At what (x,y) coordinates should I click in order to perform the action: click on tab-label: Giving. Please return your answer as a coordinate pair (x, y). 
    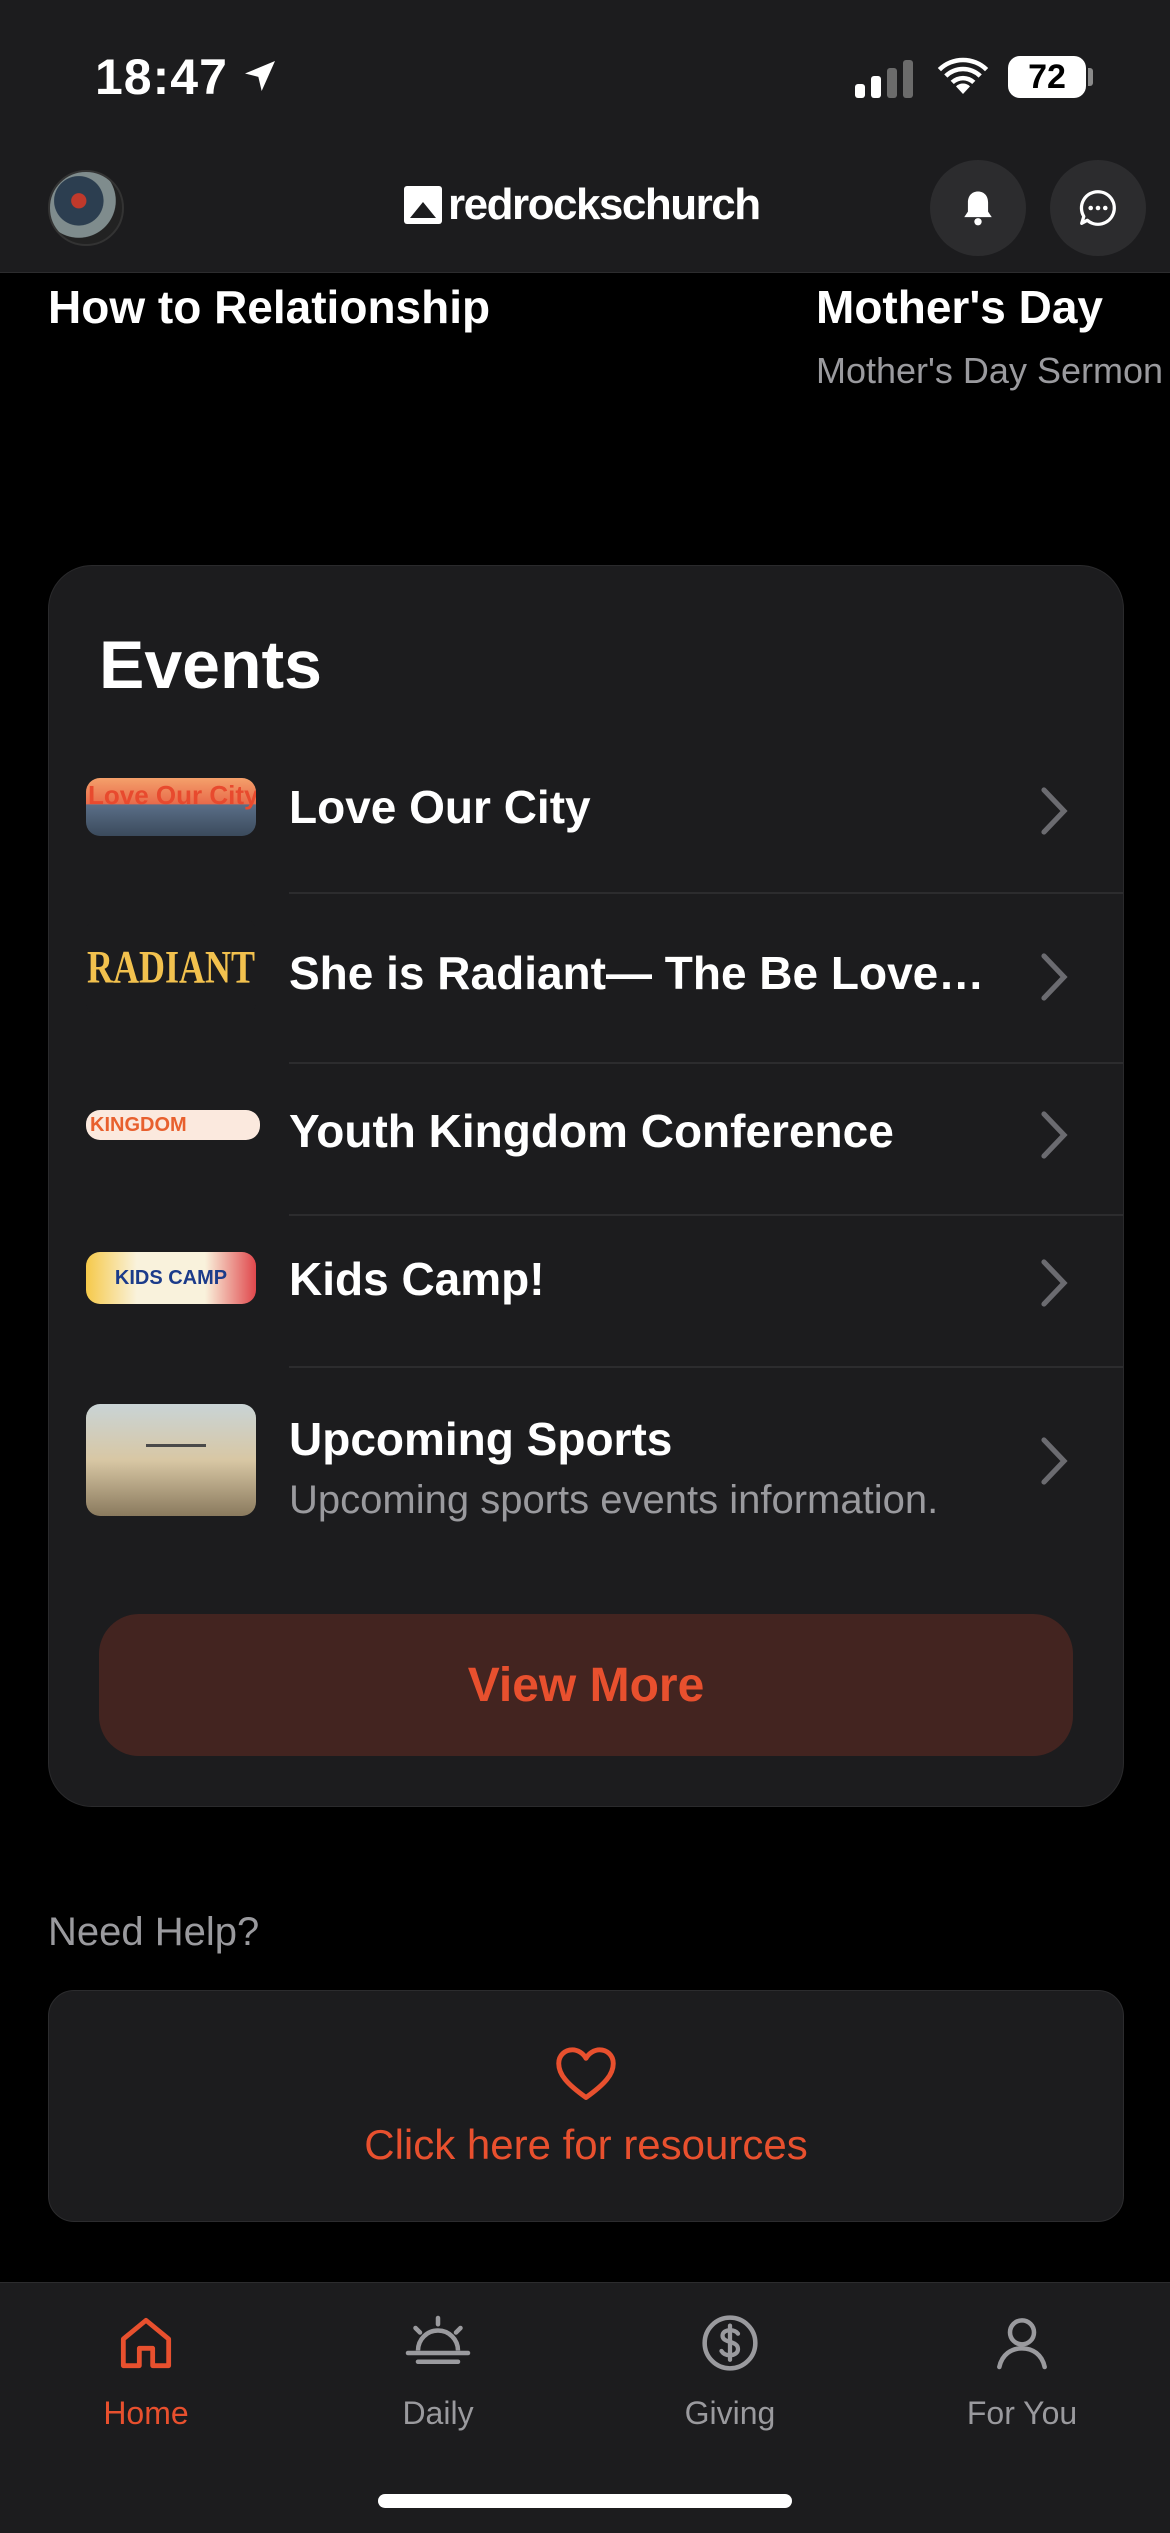
    Looking at the image, I should click on (730, 2413).